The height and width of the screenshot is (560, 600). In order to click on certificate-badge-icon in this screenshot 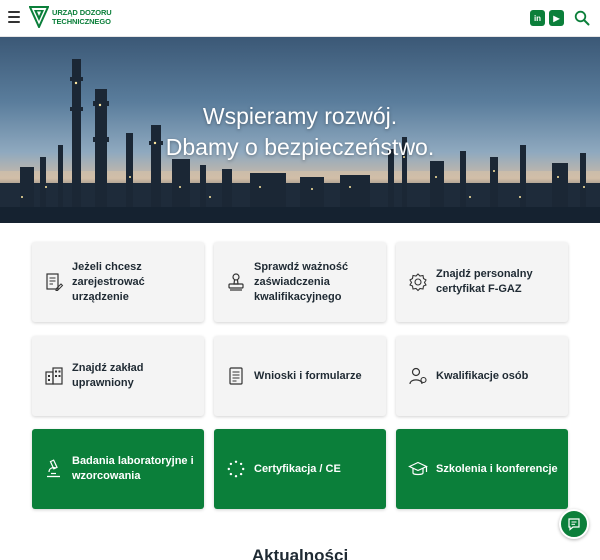, I will do `click(418, 282)`.